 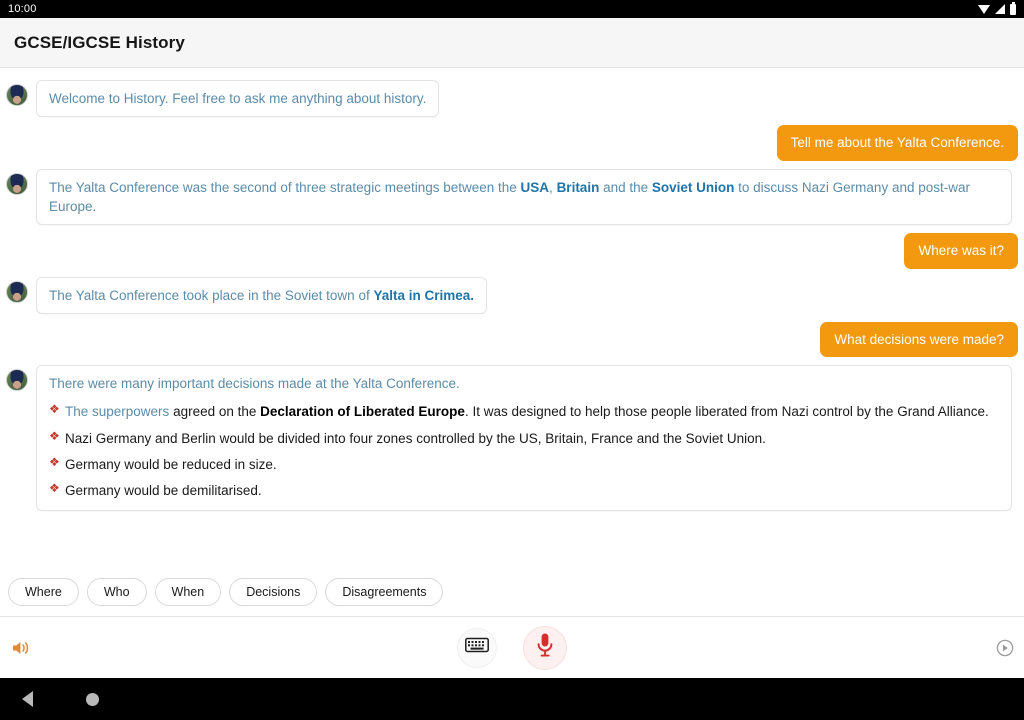 What do you see at coordinates (1000, 9) in the screenshot?
I see `signal-icon` at bounding box center [1000, 9].